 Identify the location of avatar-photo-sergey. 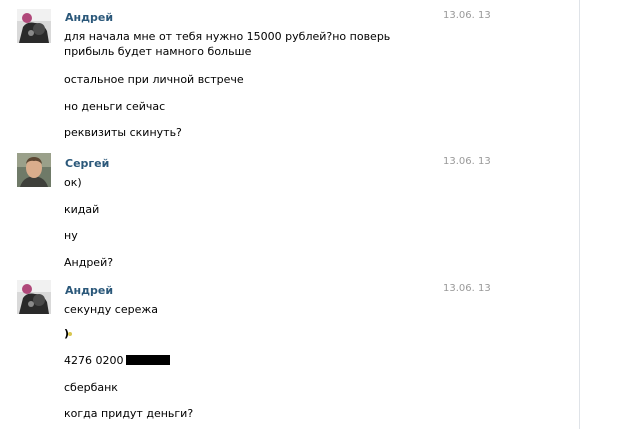
(34, 170).